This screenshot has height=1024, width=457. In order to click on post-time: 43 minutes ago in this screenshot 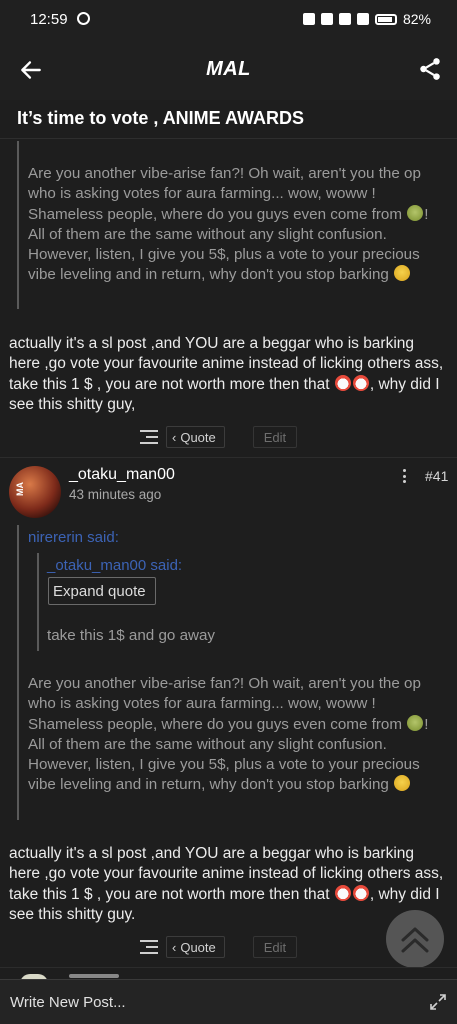, I will do `click(115, 494)`.